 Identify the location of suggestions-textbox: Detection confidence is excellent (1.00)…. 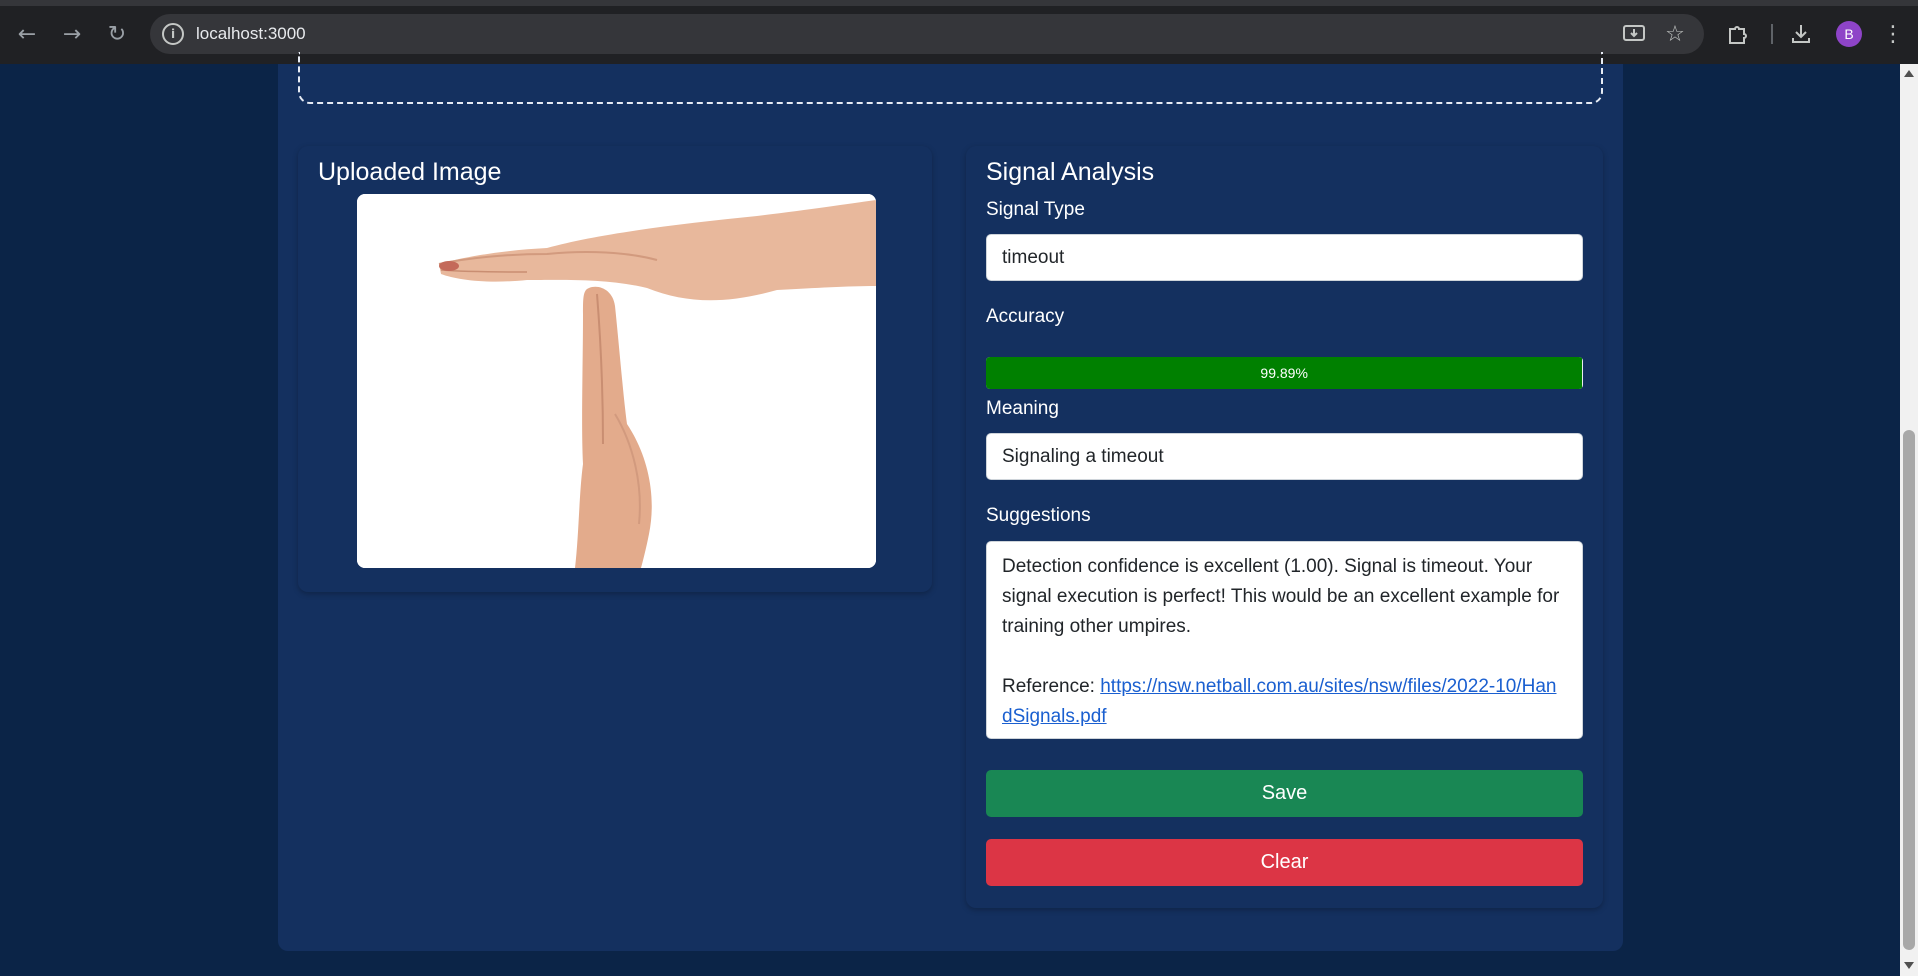
(1284, 640).